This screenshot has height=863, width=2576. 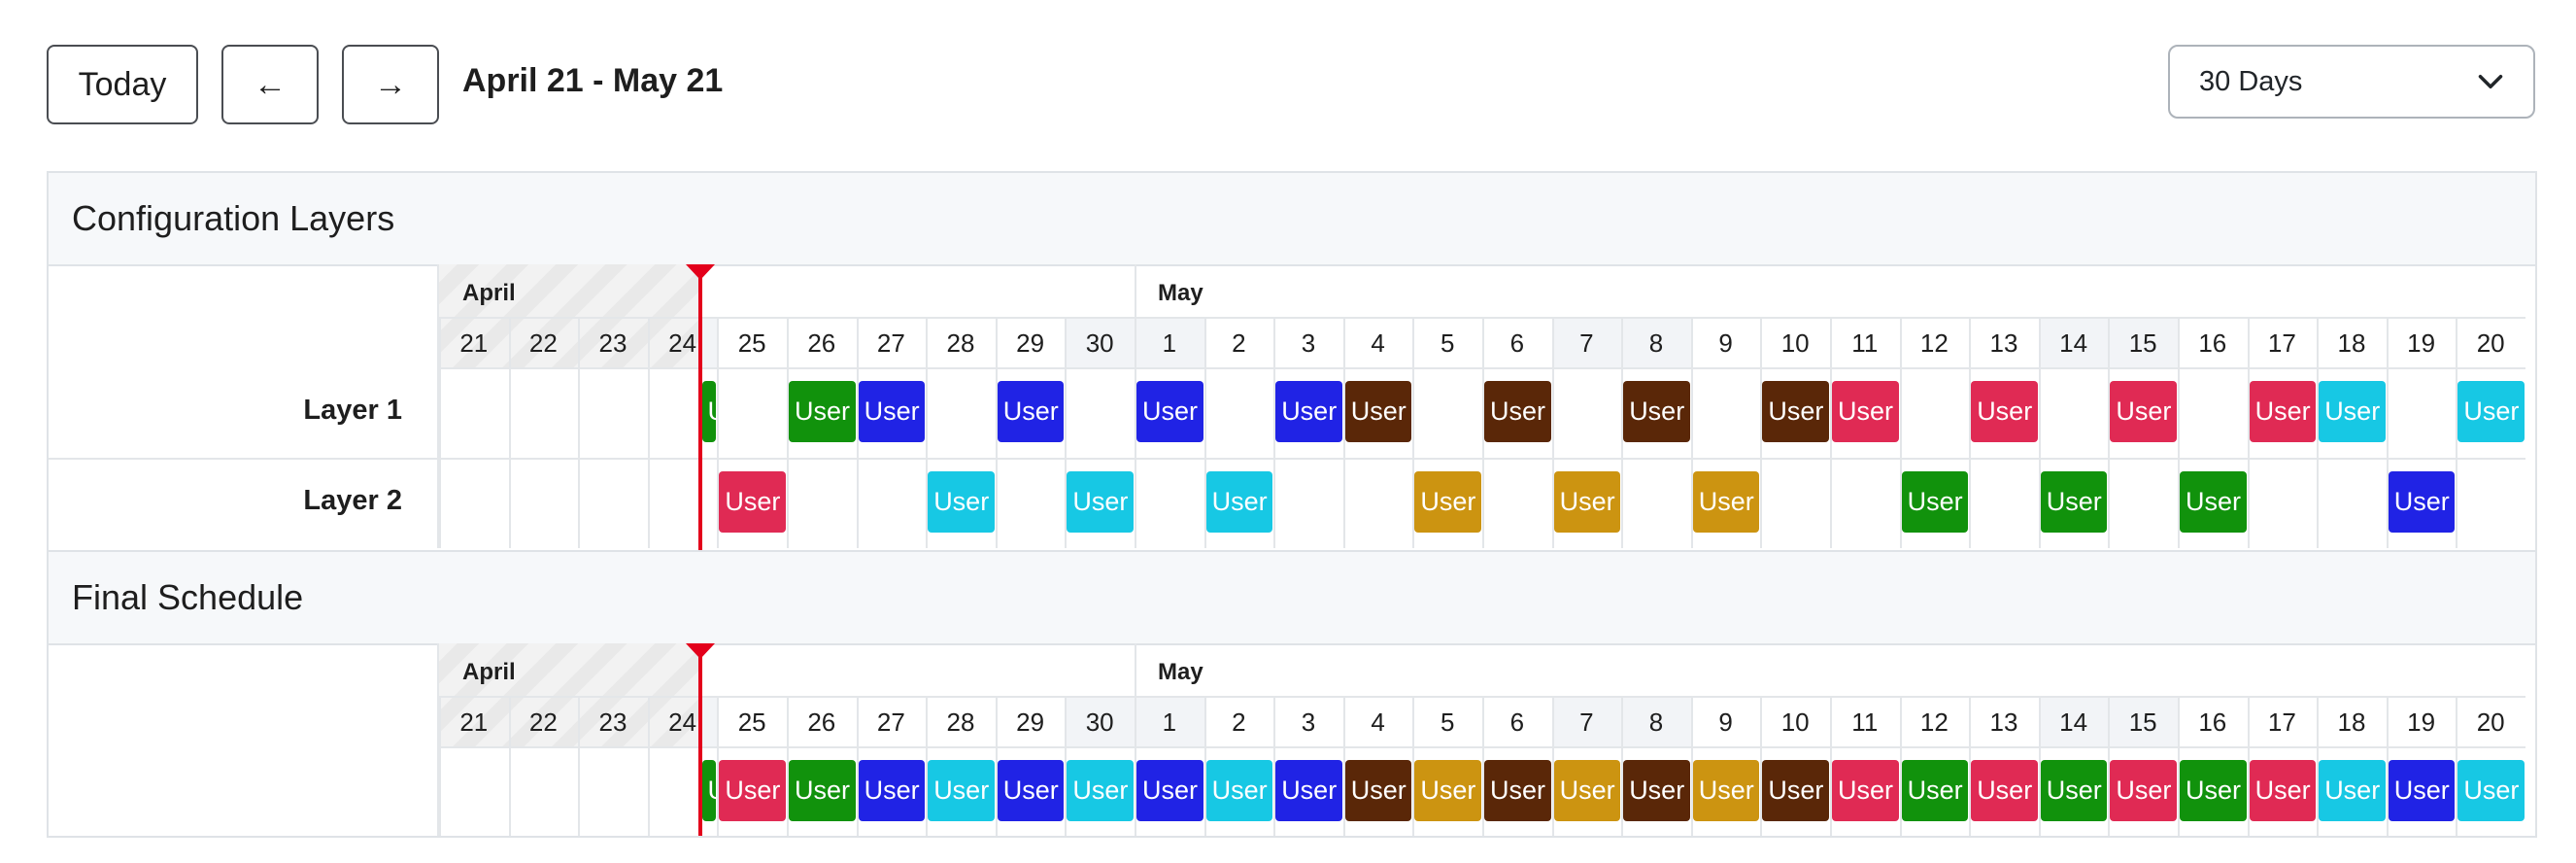 What do you see at coordinates (474, 343) in the screenshot?
I see `day-label: 21` at bounding box center [474, 343].